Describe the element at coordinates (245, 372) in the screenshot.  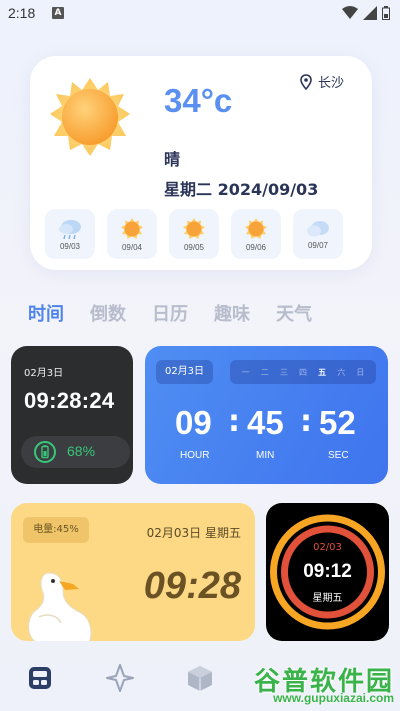
I see `weekday: 一` at that location.